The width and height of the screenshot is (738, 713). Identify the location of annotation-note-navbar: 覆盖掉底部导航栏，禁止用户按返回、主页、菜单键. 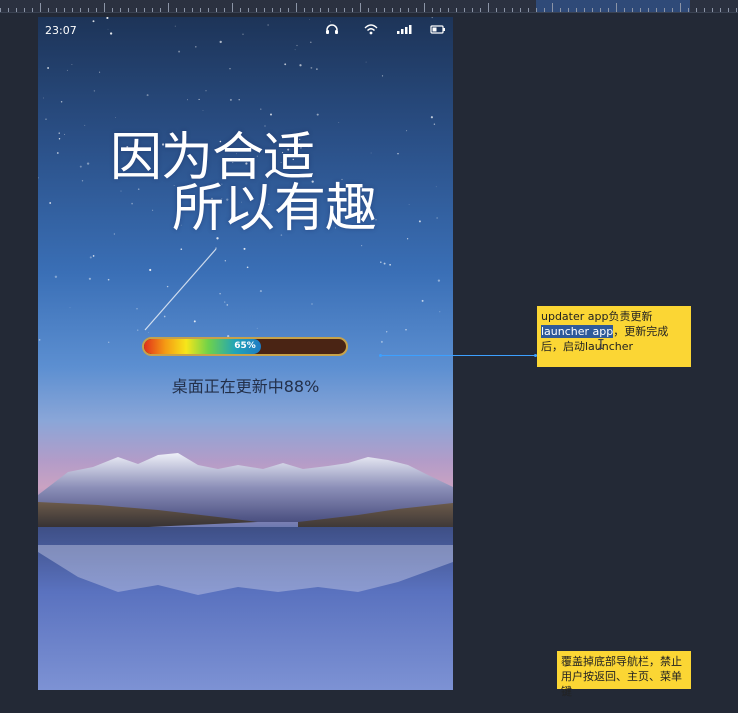
(624, 674).